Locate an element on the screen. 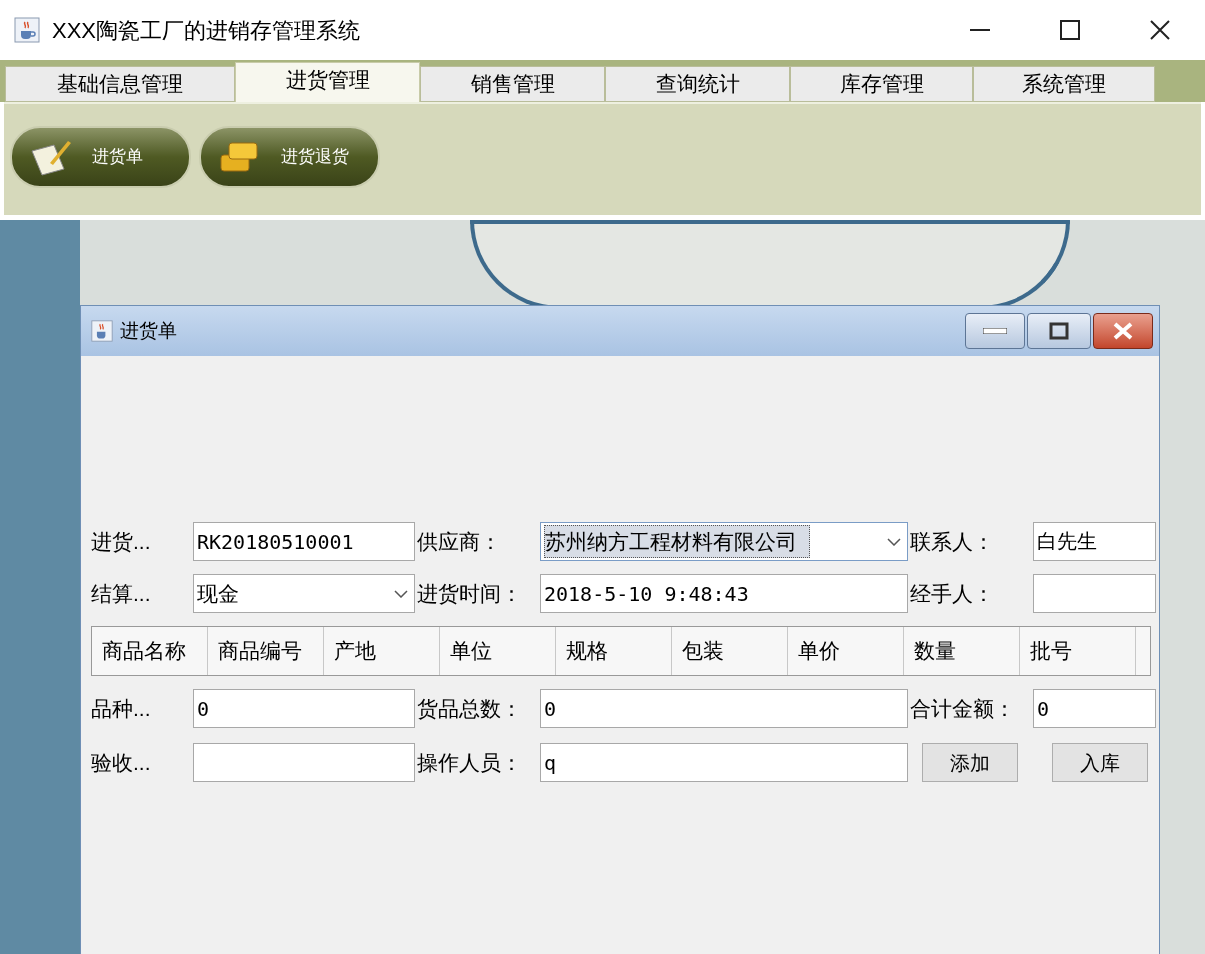 The height and width of the screenshot is (954, 1205). toolbar-button: 进货退货 is located at coordinates (289, 157).